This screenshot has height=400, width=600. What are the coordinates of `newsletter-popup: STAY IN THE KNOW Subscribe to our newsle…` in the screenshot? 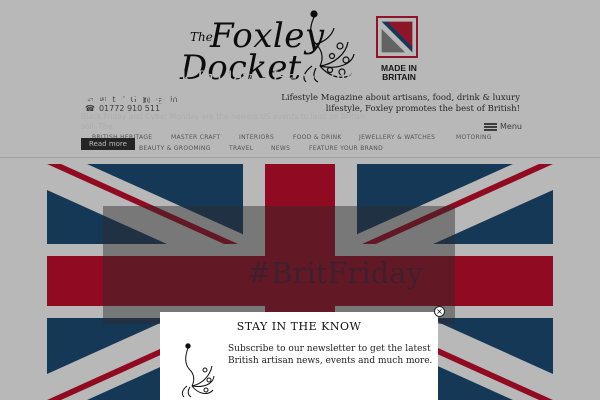 It's located at (299, 356).